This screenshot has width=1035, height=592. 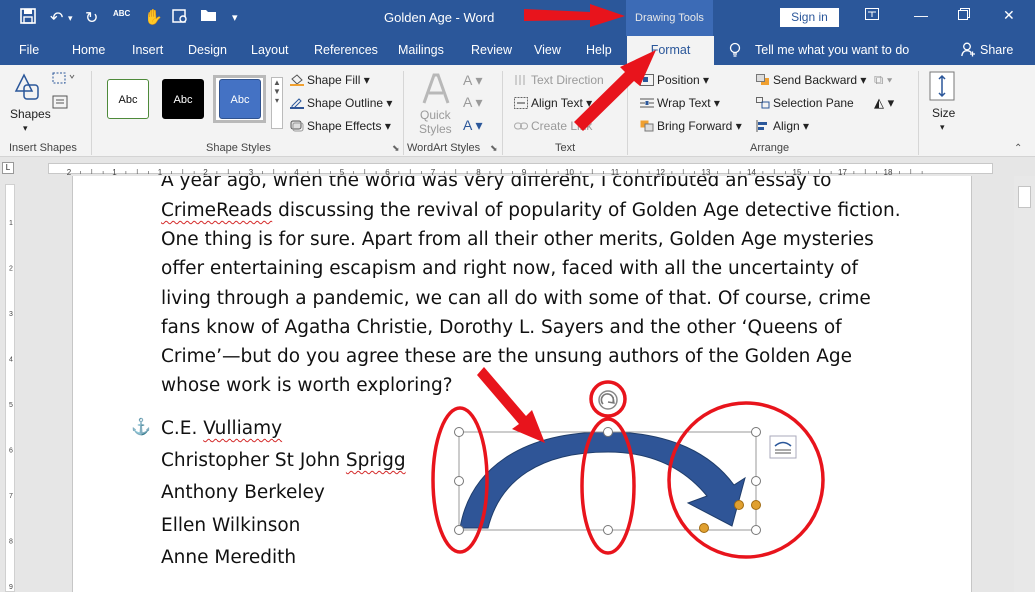 What do you see at coordinates (615, 90) in the screenshot?
I see `annotation-arrow-to-format-tab` at bounding box center [615, 90].